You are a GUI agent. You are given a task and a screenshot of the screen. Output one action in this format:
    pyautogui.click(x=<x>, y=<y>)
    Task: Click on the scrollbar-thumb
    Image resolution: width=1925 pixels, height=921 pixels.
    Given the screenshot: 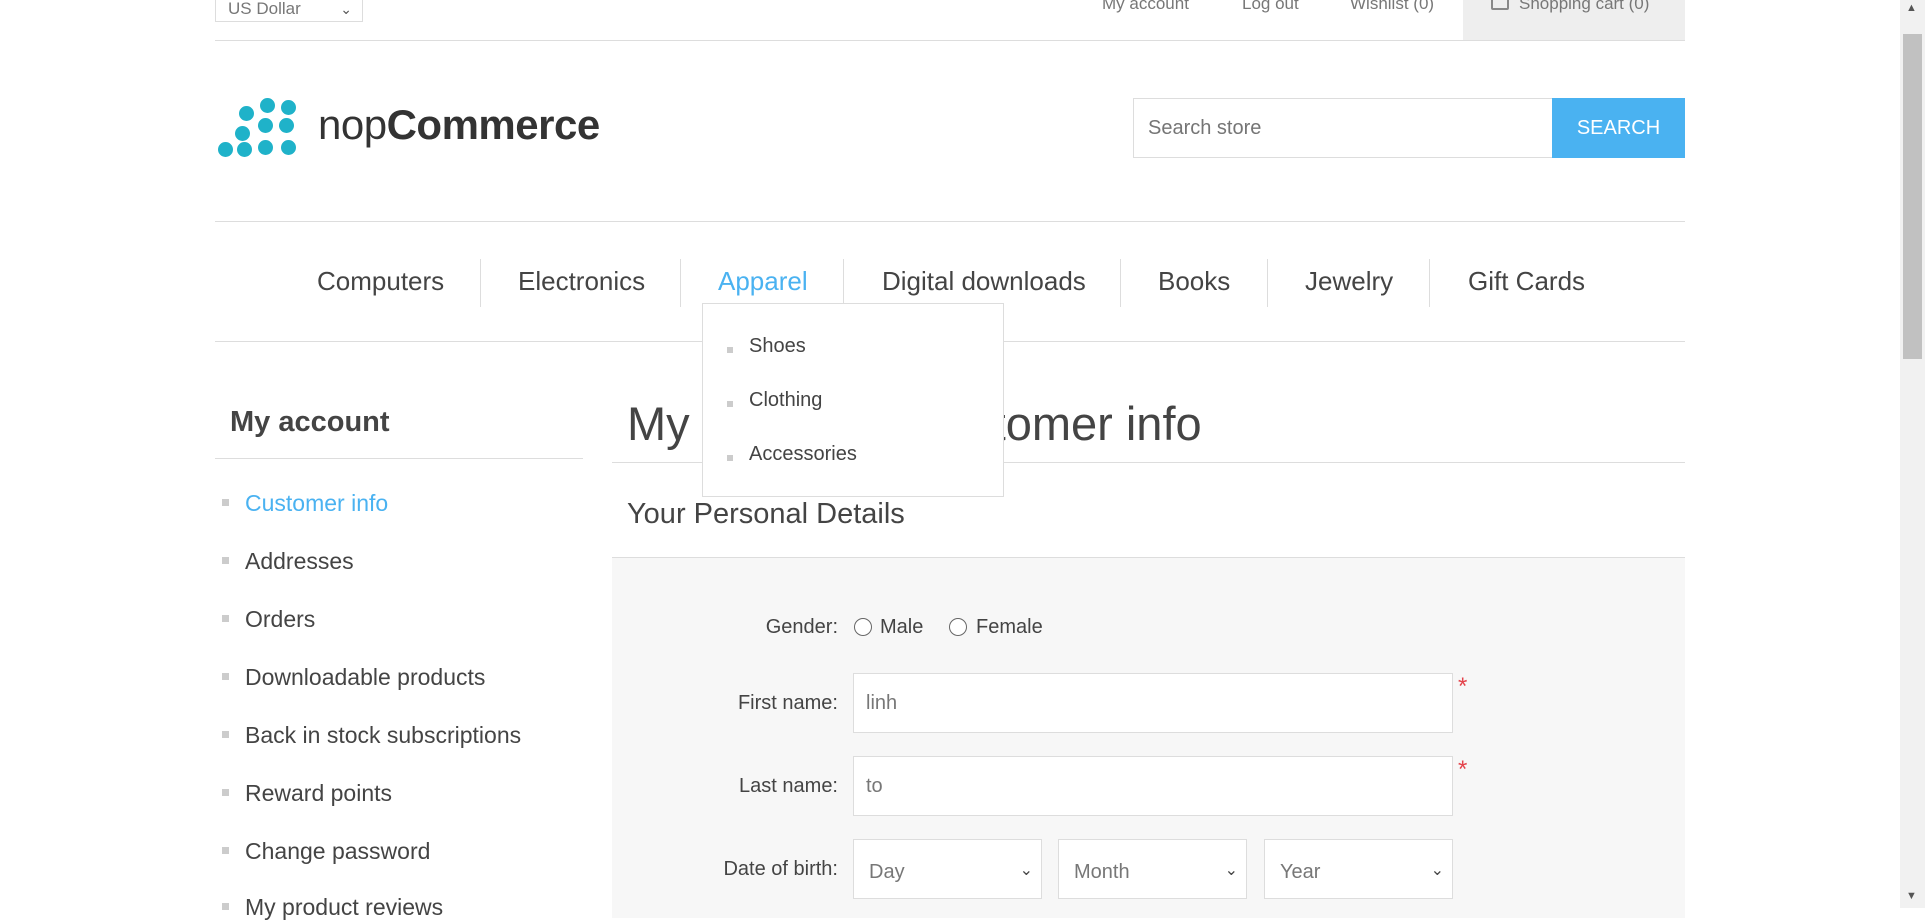 What is the action you would take?
    pyautogui.click(x=1912, y=196)
    